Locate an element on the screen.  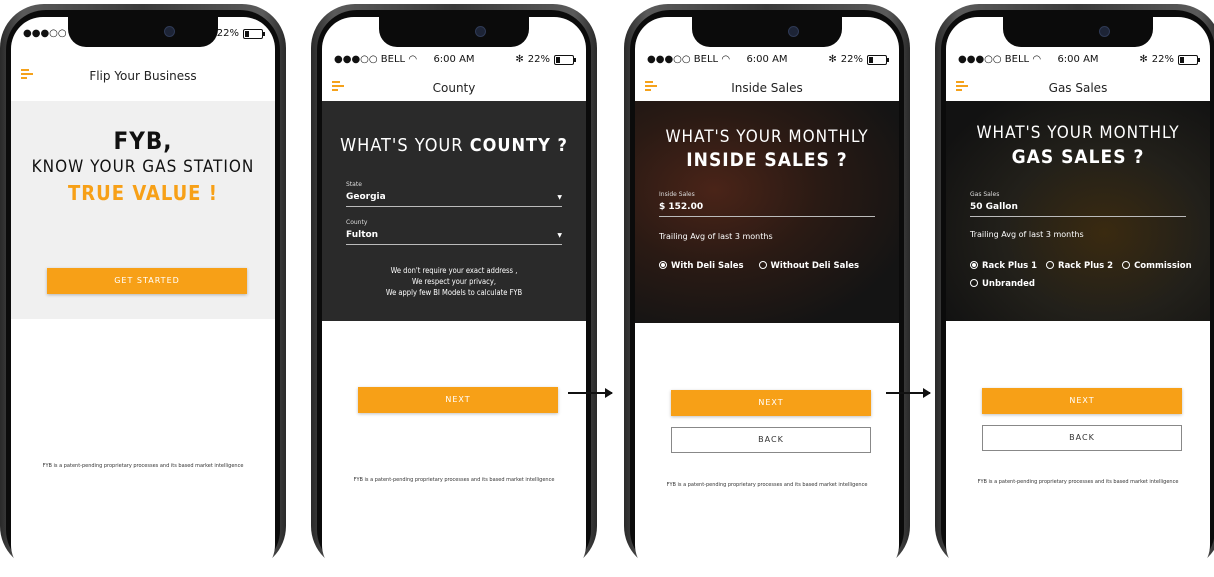
hero-line-1: FYB, is located at coordinates (143, 141).